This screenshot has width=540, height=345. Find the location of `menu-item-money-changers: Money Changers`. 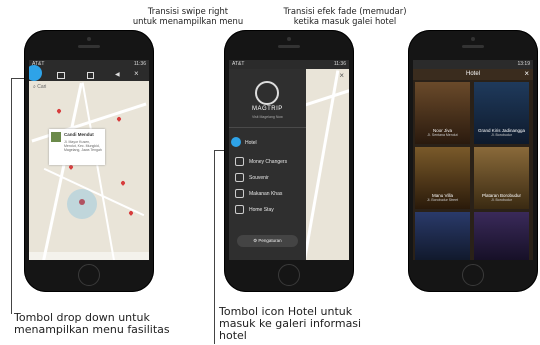

menu-item-money-changers: Money Changers is located at coordinates (261, 161).